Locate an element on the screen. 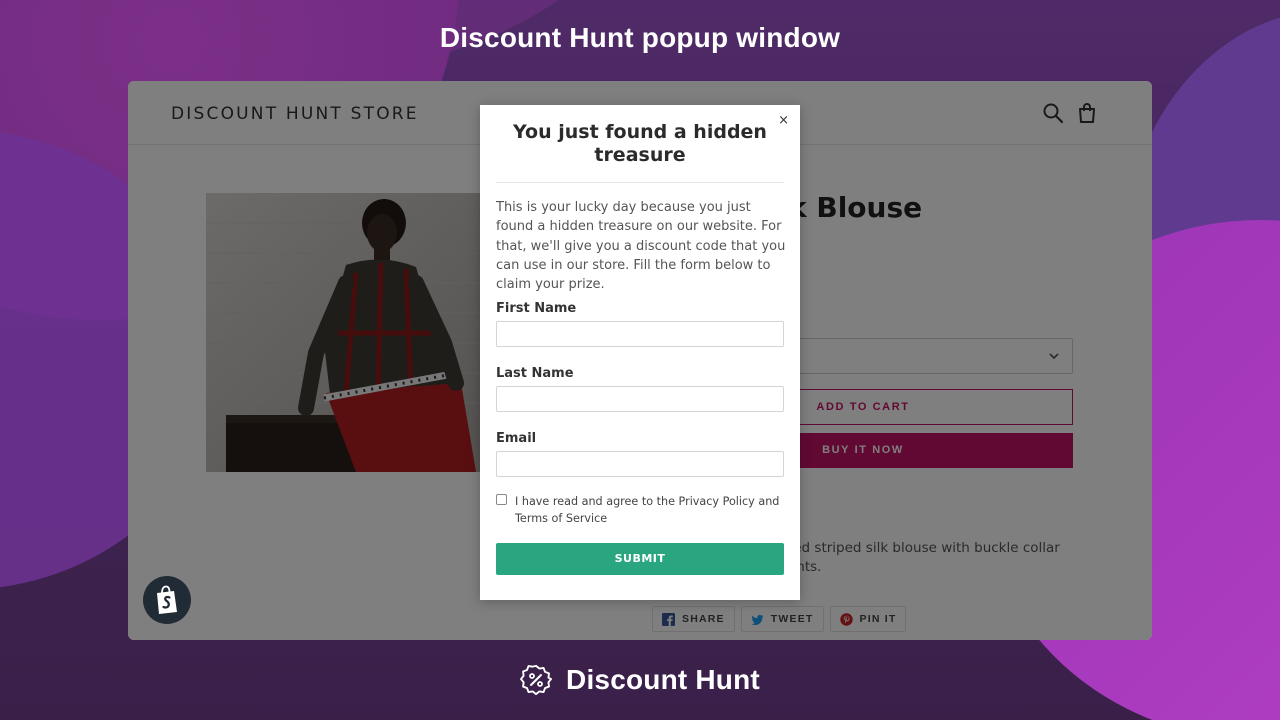 This screenshot has height=720, width=1280. brand-footer: Discount Hunt is located at coordinates (640, 680).